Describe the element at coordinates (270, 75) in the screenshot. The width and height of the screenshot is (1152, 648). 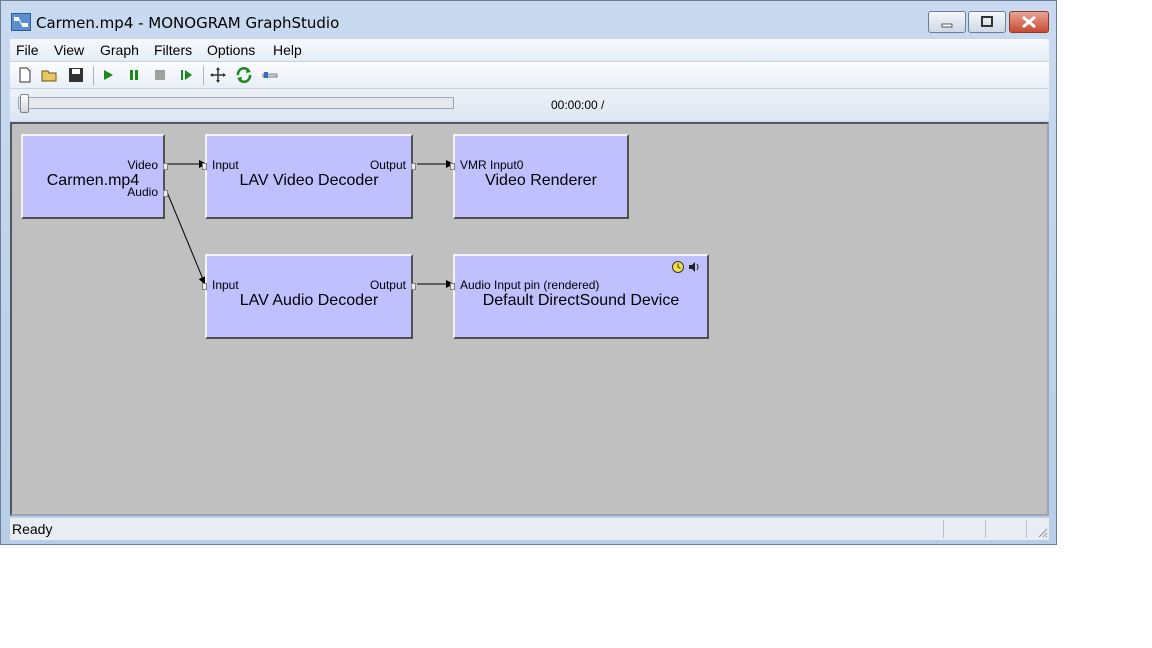
I see `seek-icon` at that location.